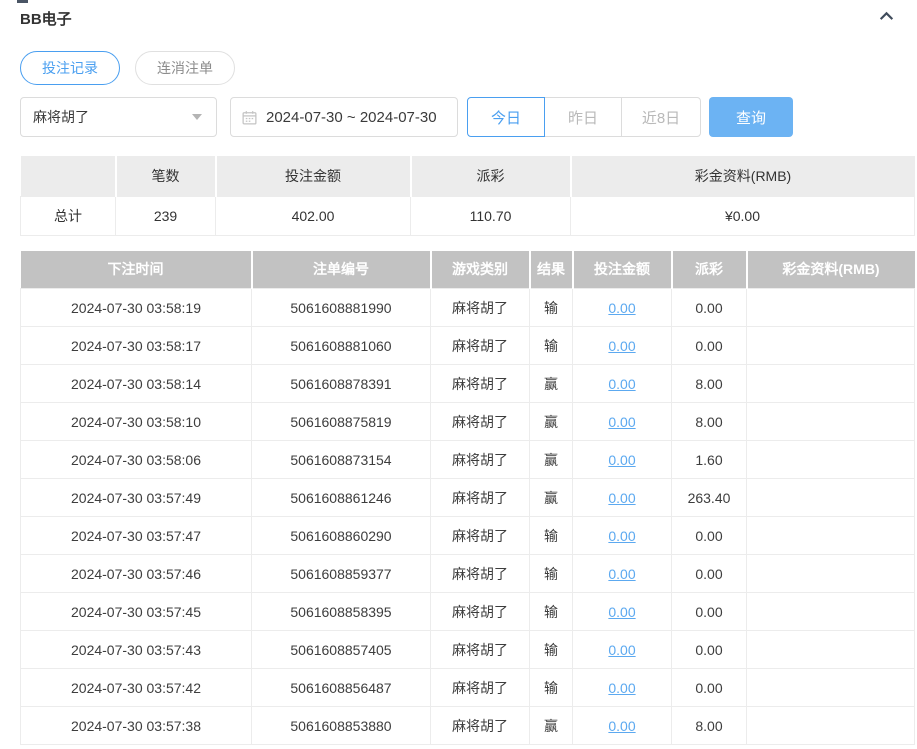  What do you see at coordinates (341, 687) in the screenshot?
I see `cell-order-no: 5061608856487` at bounding box center [341, 687].